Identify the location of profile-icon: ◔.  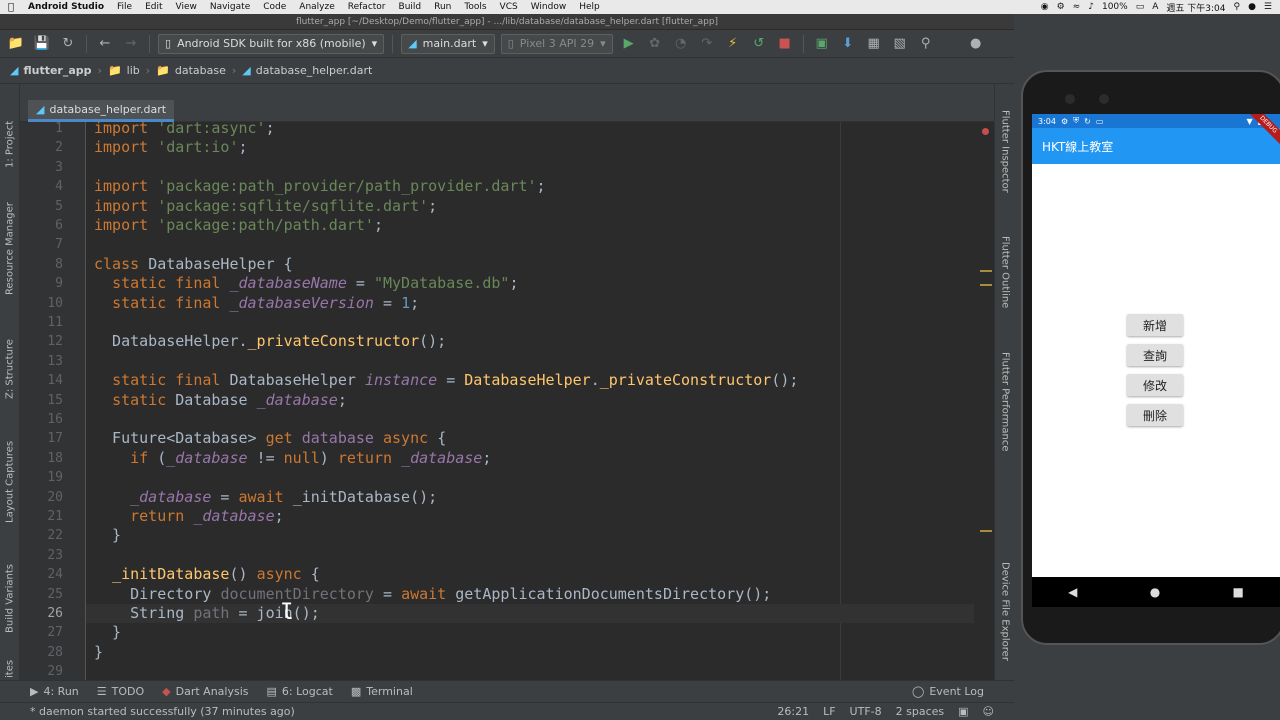
(681, 44).